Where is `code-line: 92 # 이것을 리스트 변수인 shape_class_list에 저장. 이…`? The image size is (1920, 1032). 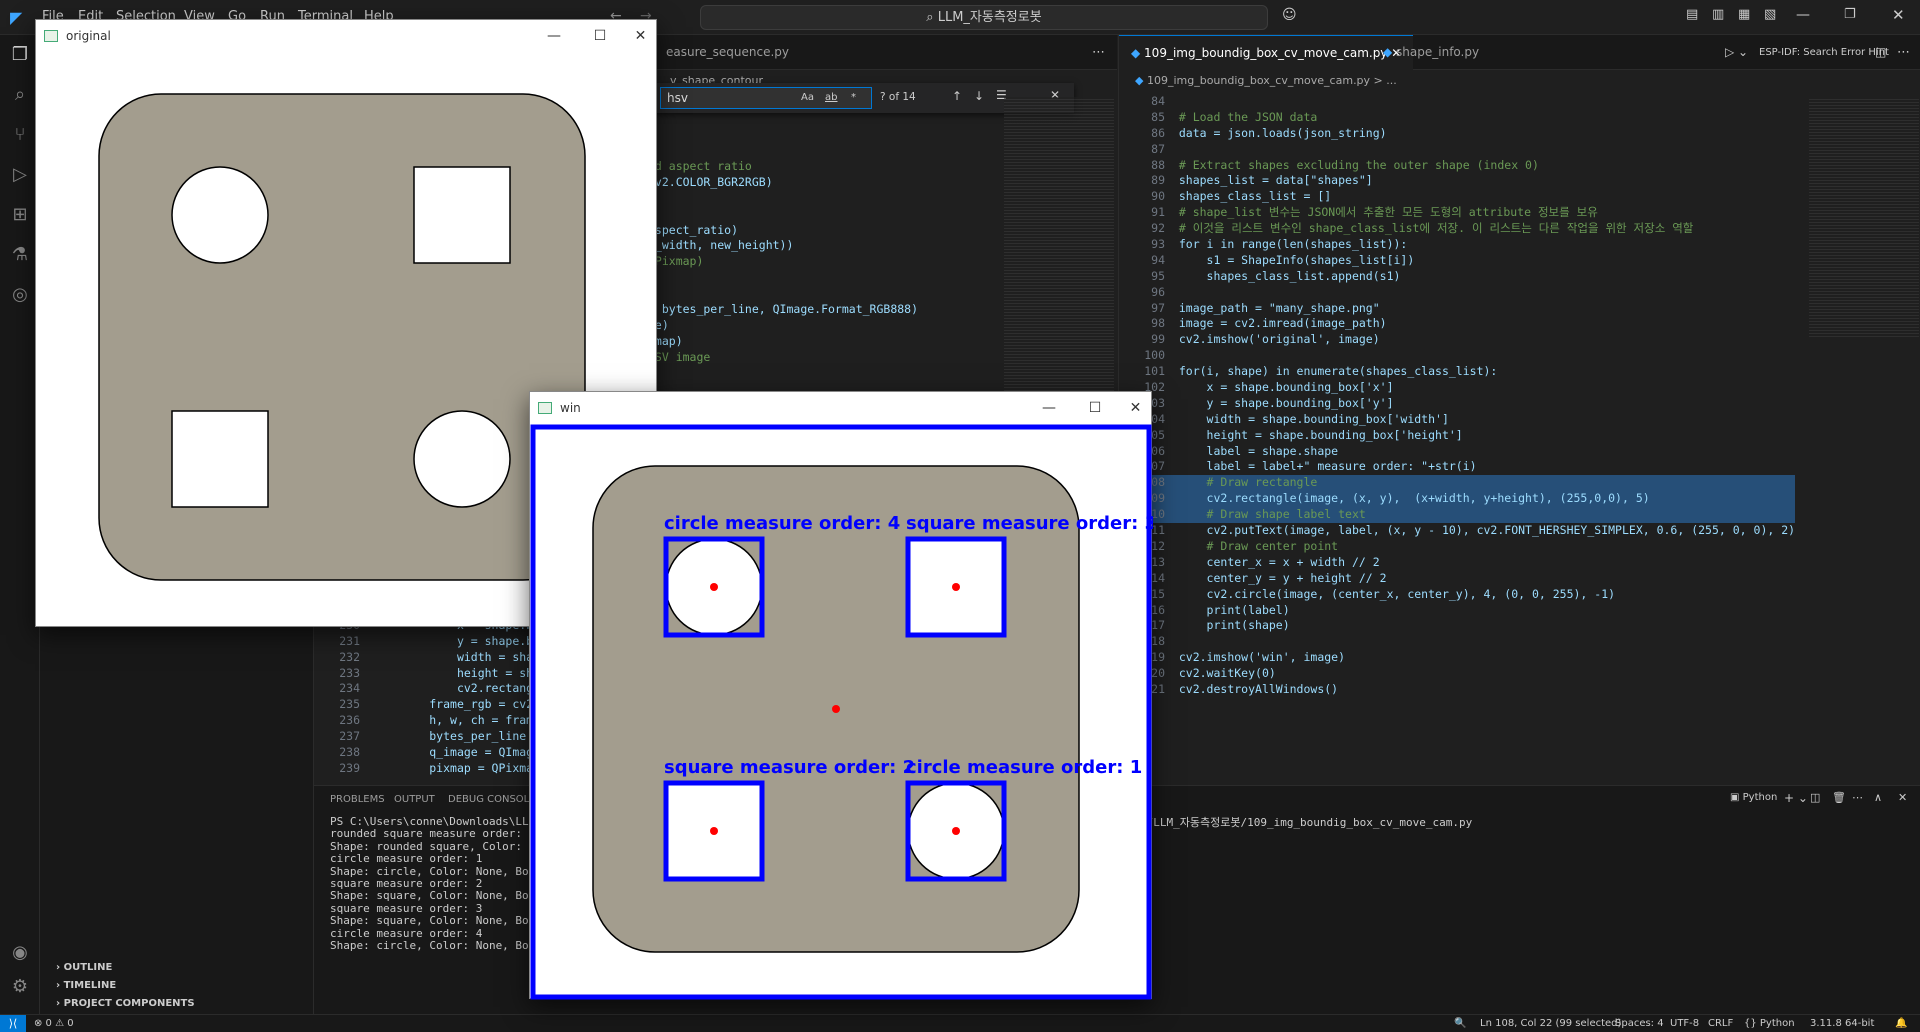
code-line: 92 # 이것을 리스트 변수인 shape_class_list에 저장. 이… is located at coordinates (1457, 229).